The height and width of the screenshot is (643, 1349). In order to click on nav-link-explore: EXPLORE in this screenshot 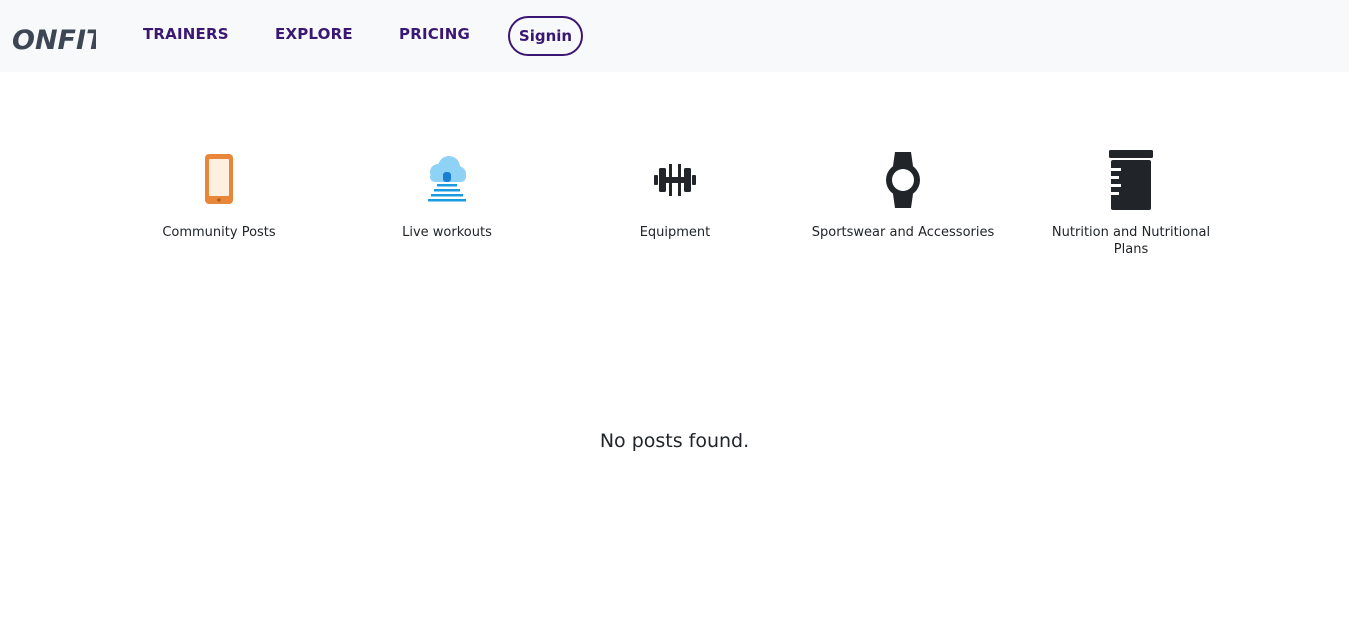, I will do `click(314, 34)`.